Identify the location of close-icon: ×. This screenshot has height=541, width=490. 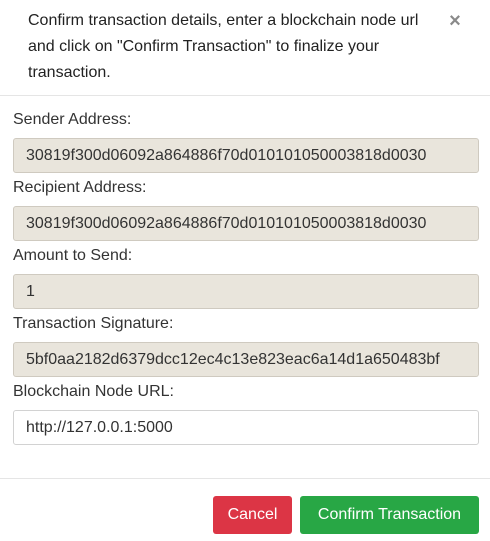
(455, 21).